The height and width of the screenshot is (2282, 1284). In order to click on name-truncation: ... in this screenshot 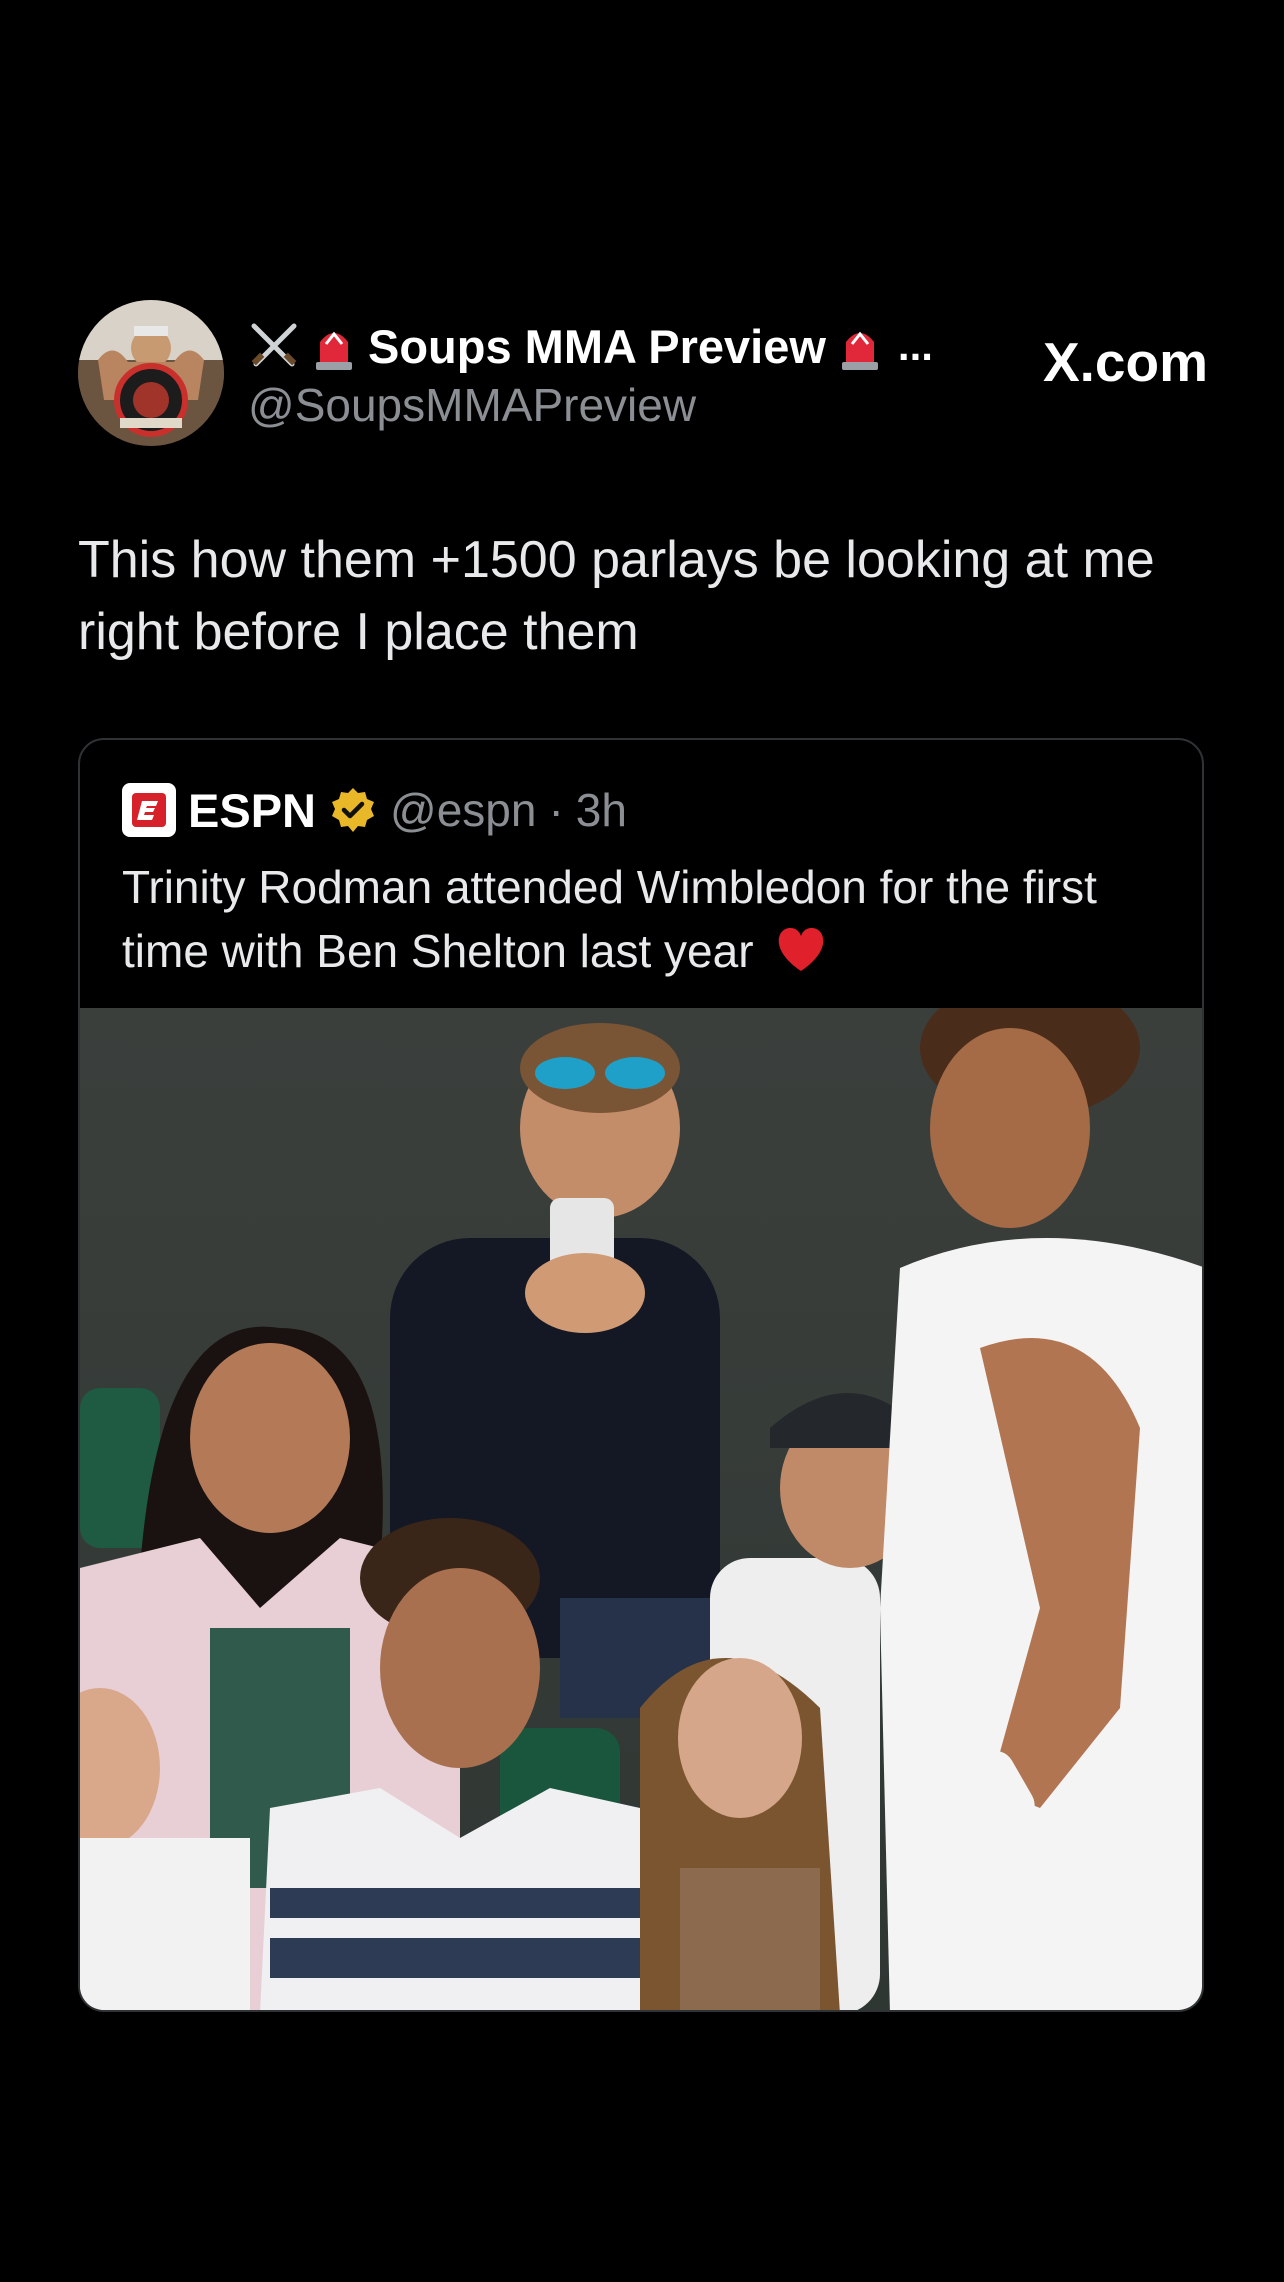, I will do `click(915, 345)`.